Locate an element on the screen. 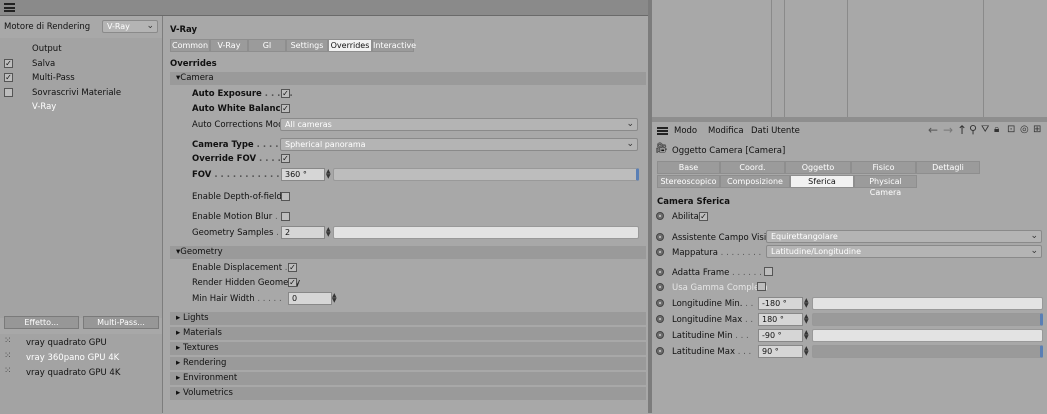  lat-min-stepper: ▲ ▼ is located at coordinates (806, 335).